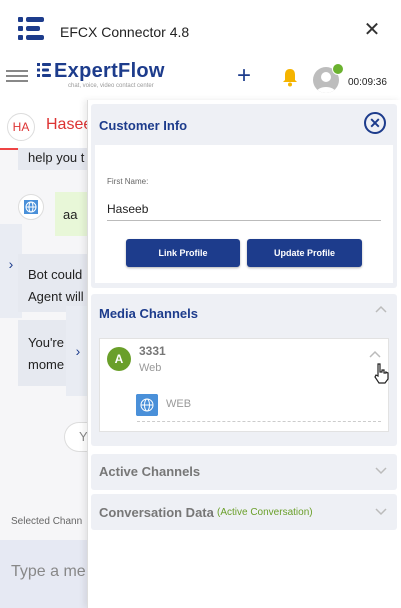  I want to click on sub-channel-label: WEB, so click(179, 404).